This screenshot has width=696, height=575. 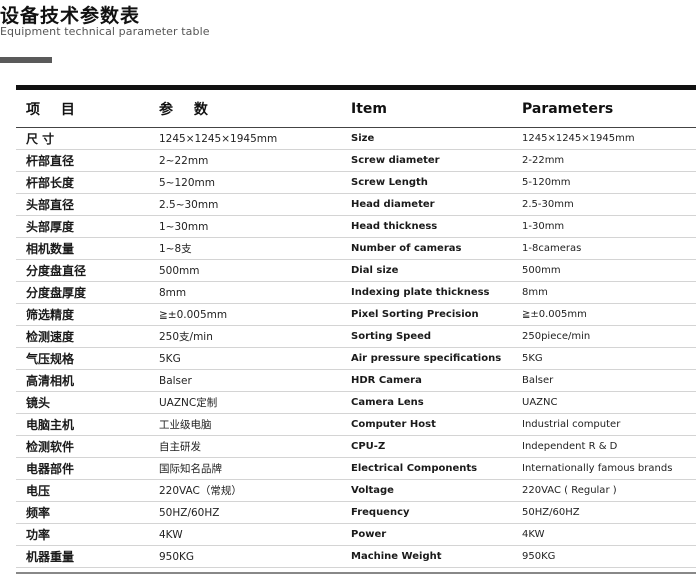 I want to click on table-row: 检测速度 250支/min Sorting Speed 250piece/min, so click(x=356, y=336).